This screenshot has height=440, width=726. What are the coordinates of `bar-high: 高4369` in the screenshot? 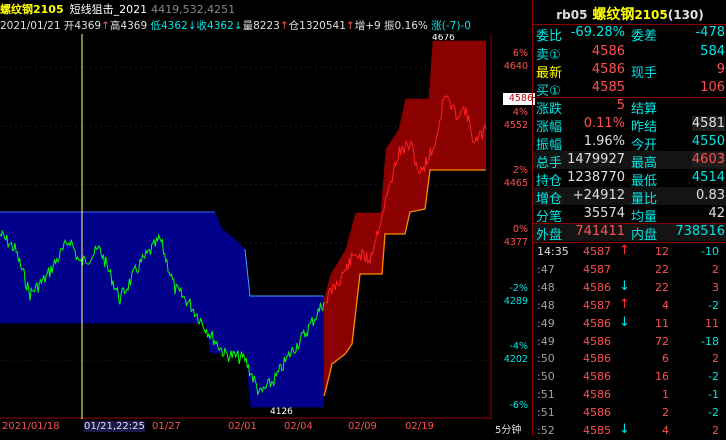 It's located at (128, 26).